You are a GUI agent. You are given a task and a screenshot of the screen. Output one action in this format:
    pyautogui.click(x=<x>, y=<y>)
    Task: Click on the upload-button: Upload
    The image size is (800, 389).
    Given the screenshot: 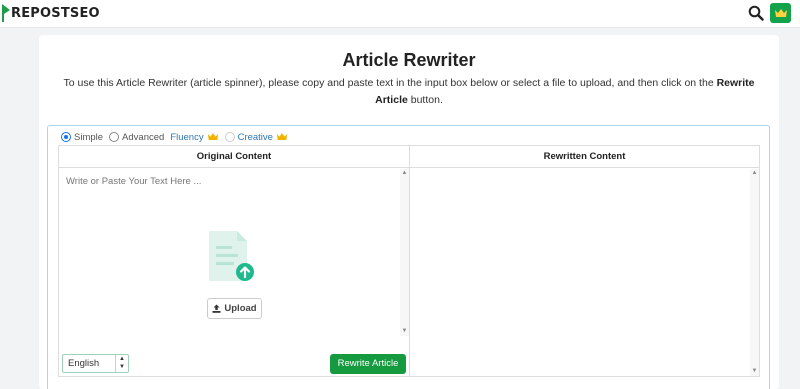 What is the action you would take?
    pyautogui.click(x=234, y=308)
    